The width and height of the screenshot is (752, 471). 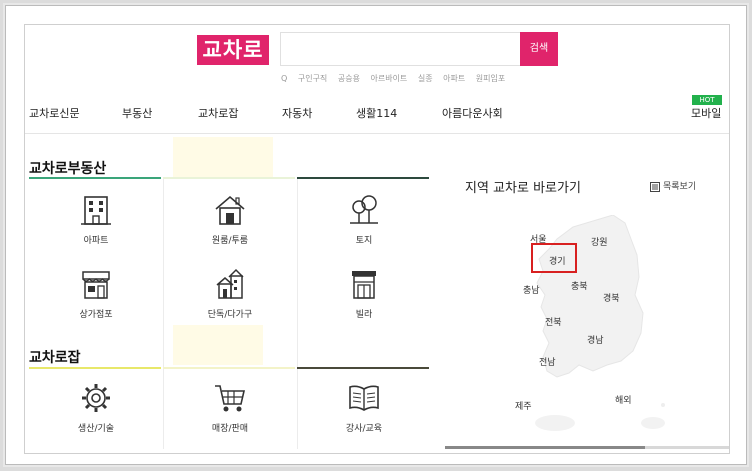 I want to click on category-apartment: 아파트, so click(x=96, y=219).